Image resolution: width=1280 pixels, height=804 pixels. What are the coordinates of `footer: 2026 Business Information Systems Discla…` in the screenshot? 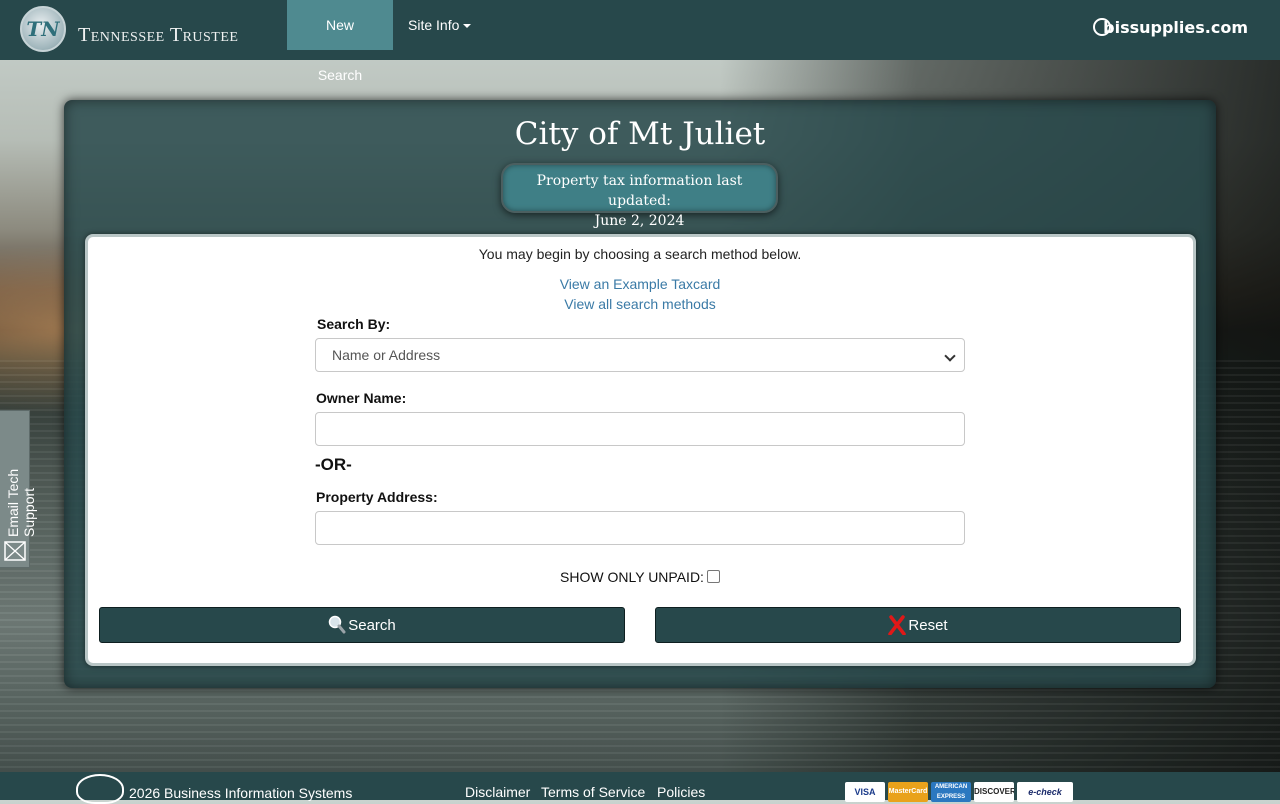 It's located at (640, 788).